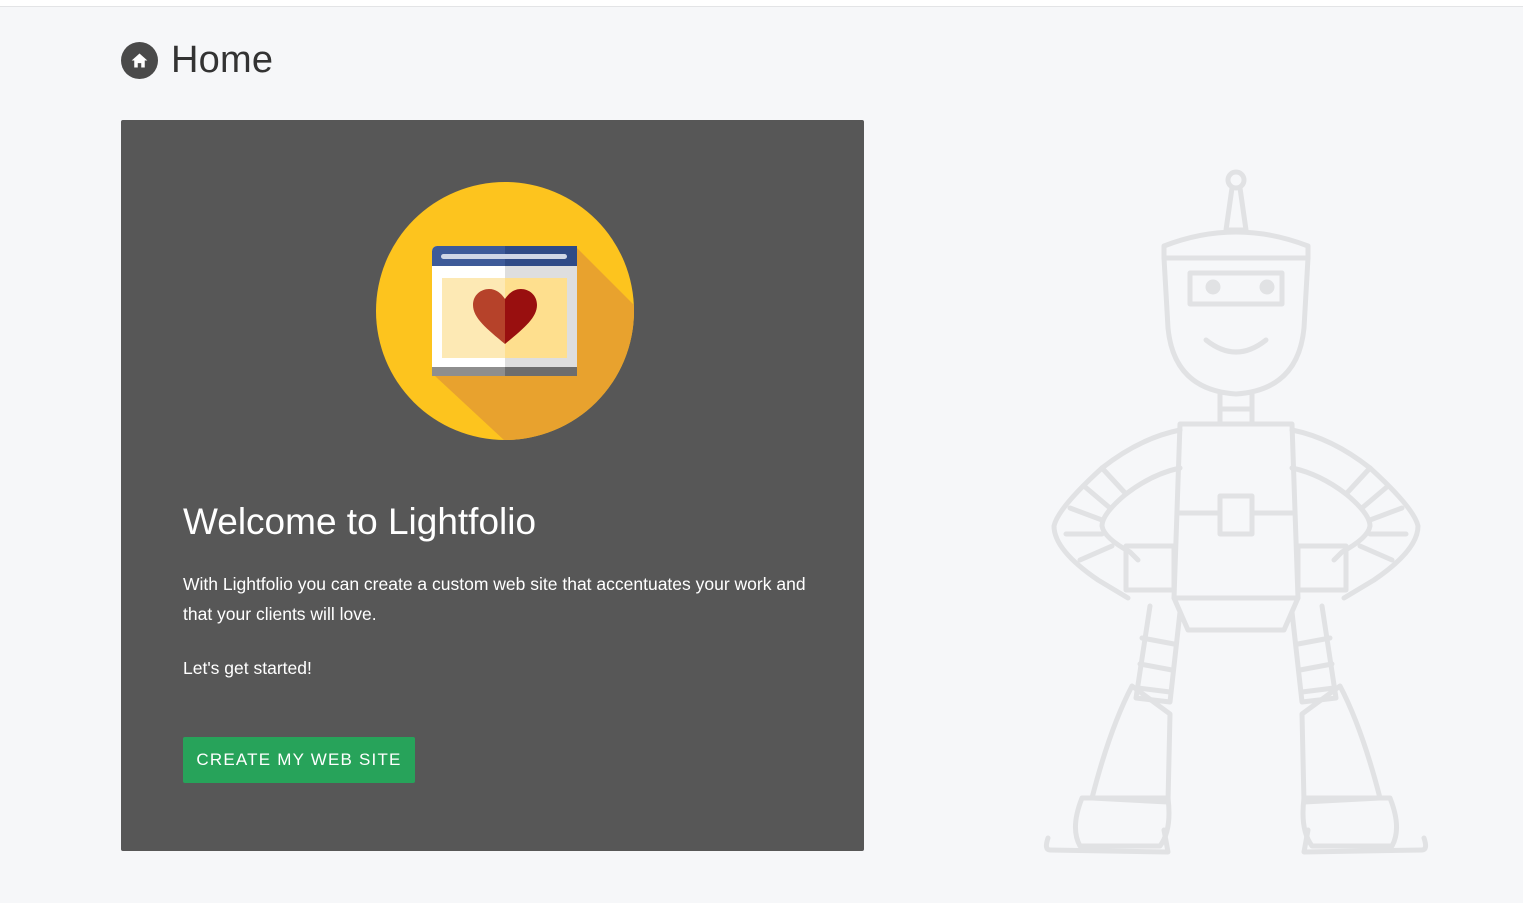 The image size is (1523, 903). Describe the element at coordinates (299, 760) in the screenshot. I see `create-web-site-button: CREATE MY WEB SITE` at that location.